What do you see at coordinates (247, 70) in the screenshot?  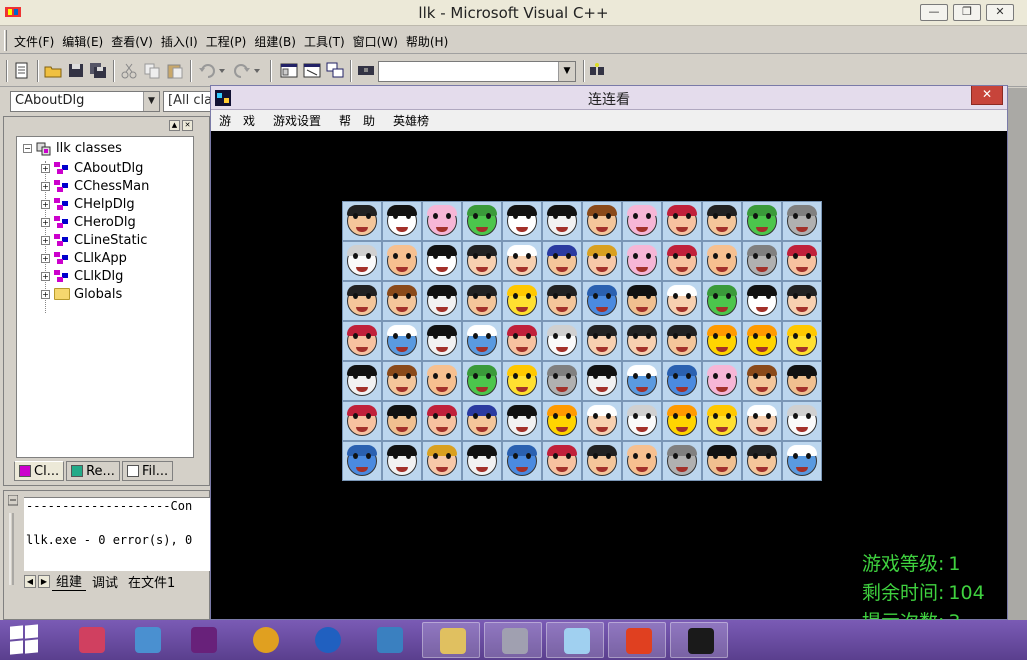 I see `redo-icon` at bounding box center [247, 70].